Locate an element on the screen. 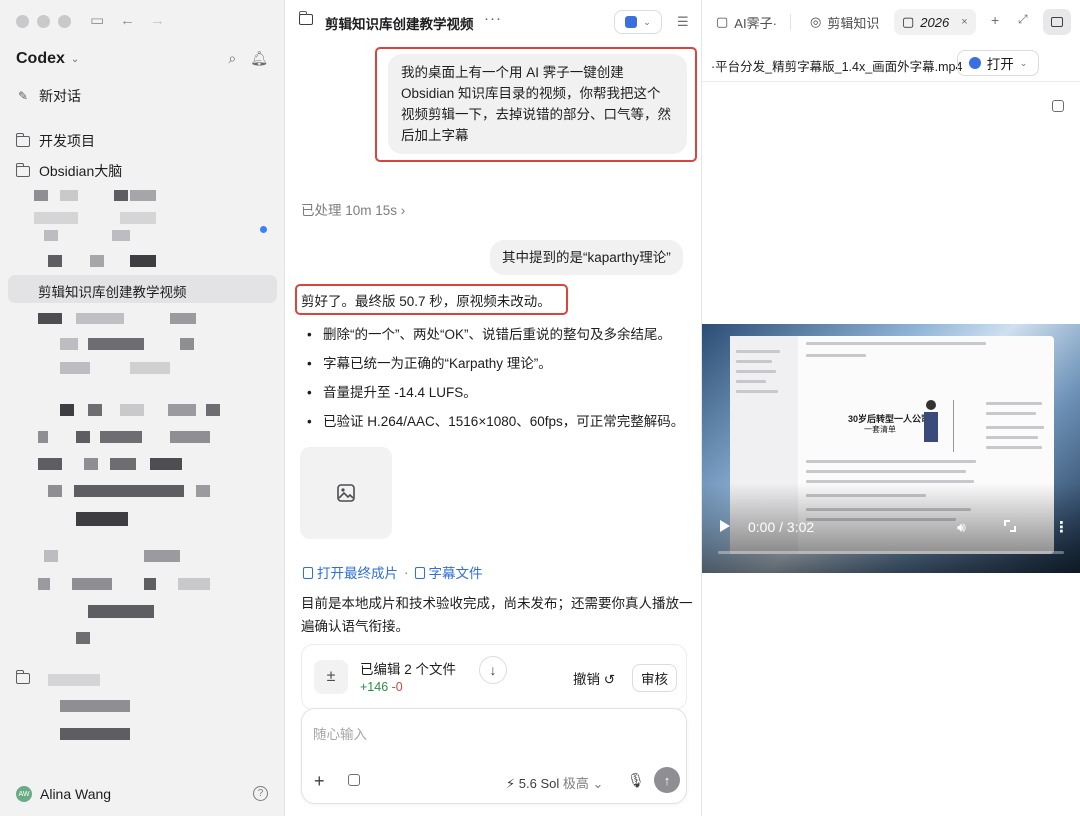 Image resolution: width=1080 pixels, height=816 pixels. lines-removed: -0 is located at coordinates (397, 687).